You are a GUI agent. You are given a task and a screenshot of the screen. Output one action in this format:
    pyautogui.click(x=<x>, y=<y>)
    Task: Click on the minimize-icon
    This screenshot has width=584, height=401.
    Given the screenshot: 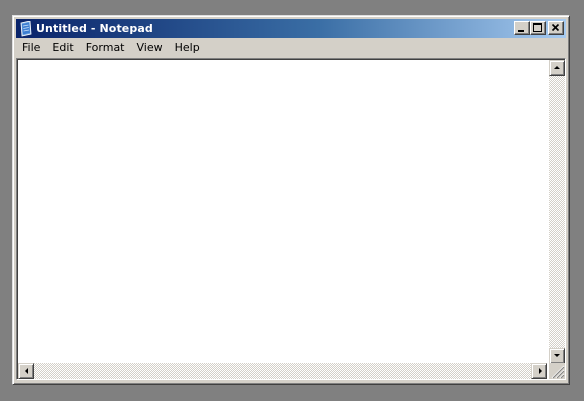 What is the action you would take?
    pyautogui.click(x=521, y=31)
    